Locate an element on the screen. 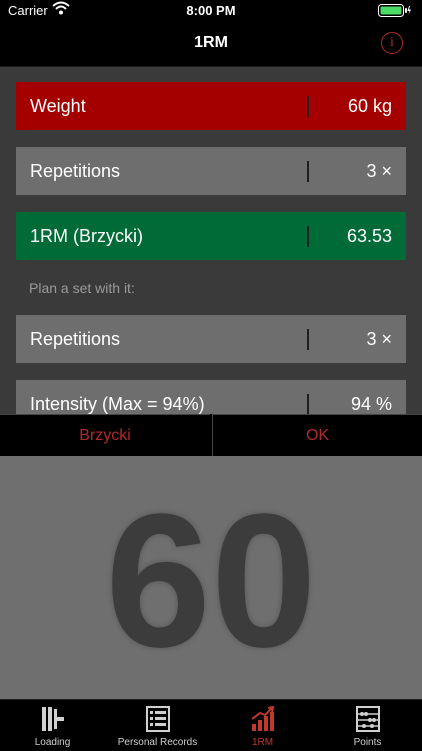 This screenshot has height=751, width=422. one-rm-label: 1RM (Brzycki) is located at coordinates (86, 236).